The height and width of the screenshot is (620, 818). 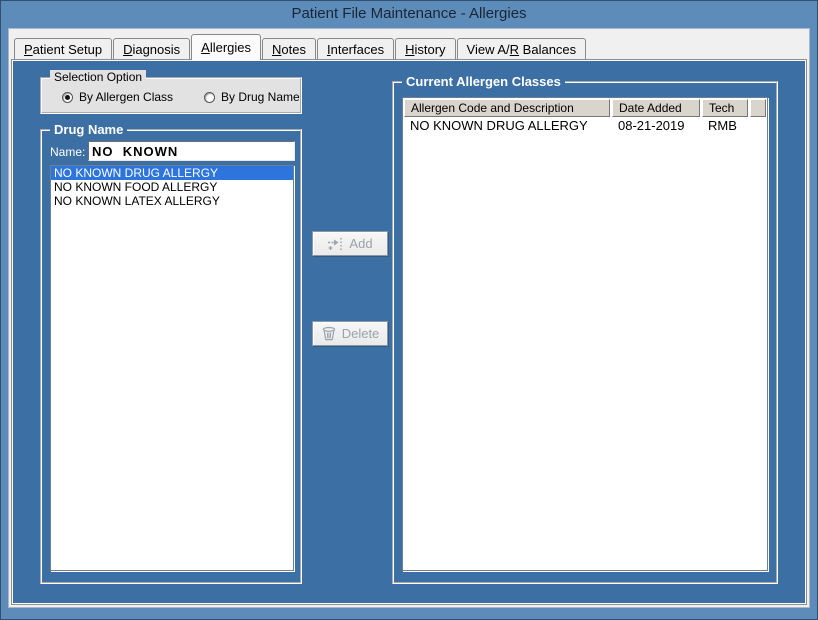 What do you see at coordinates (355, 48) in the screenshot?
I see `tab-interfaces: Interfaces` at bounding box center [355, 48].